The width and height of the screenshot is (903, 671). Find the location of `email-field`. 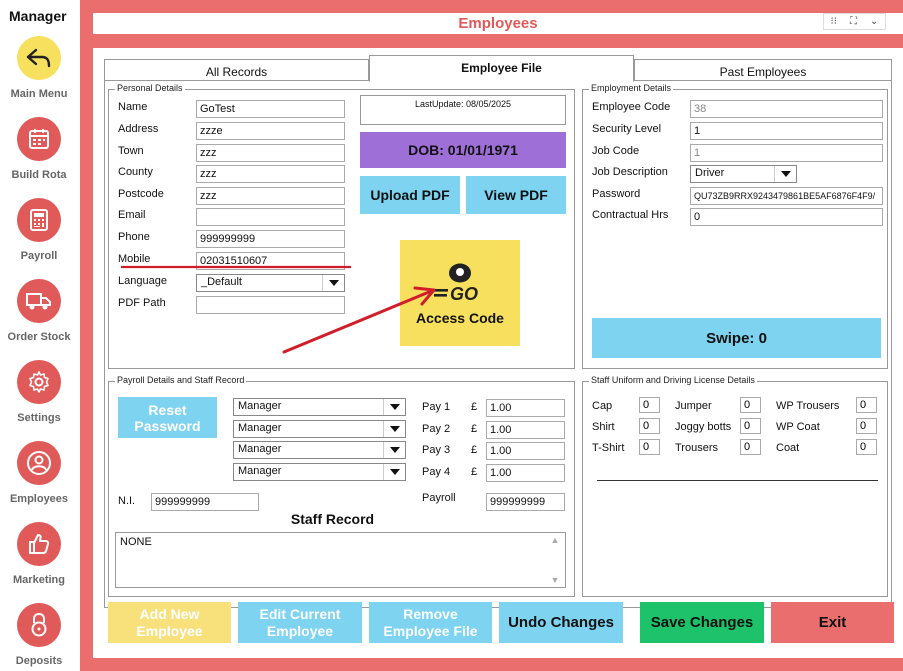

email-field is located at coordinates (270, 217).